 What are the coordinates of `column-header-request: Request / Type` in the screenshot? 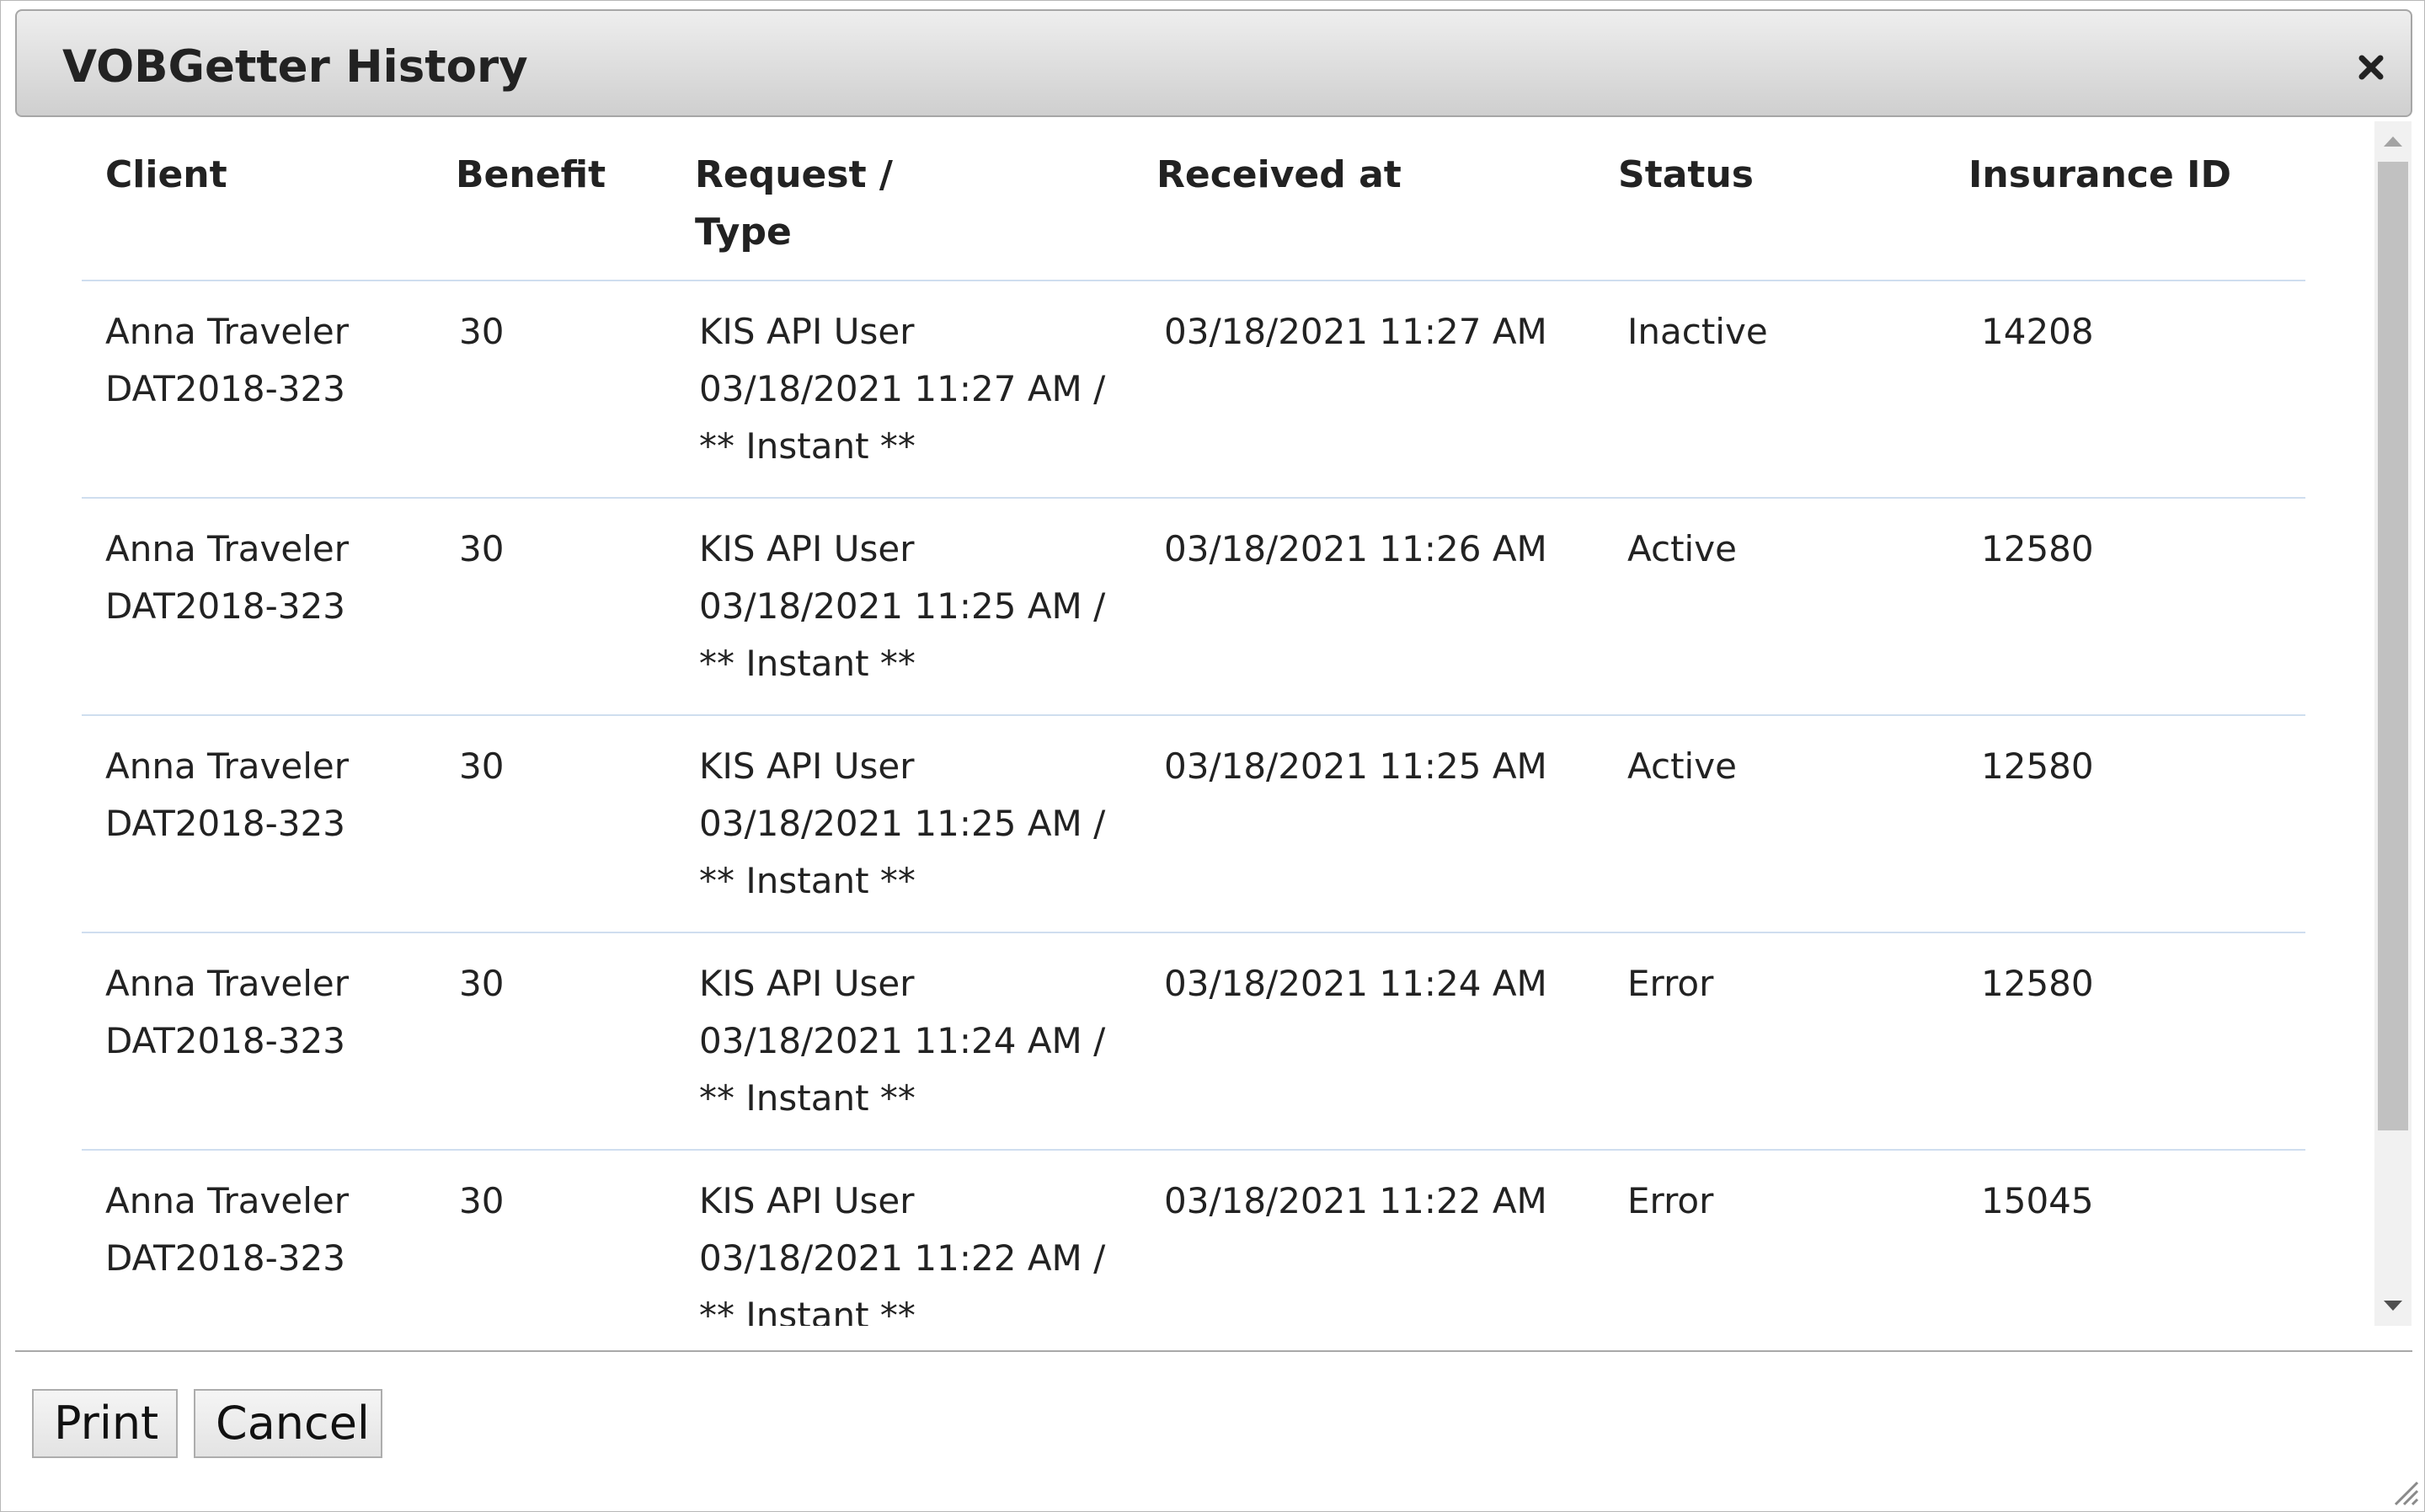 It's located at (902, 201).